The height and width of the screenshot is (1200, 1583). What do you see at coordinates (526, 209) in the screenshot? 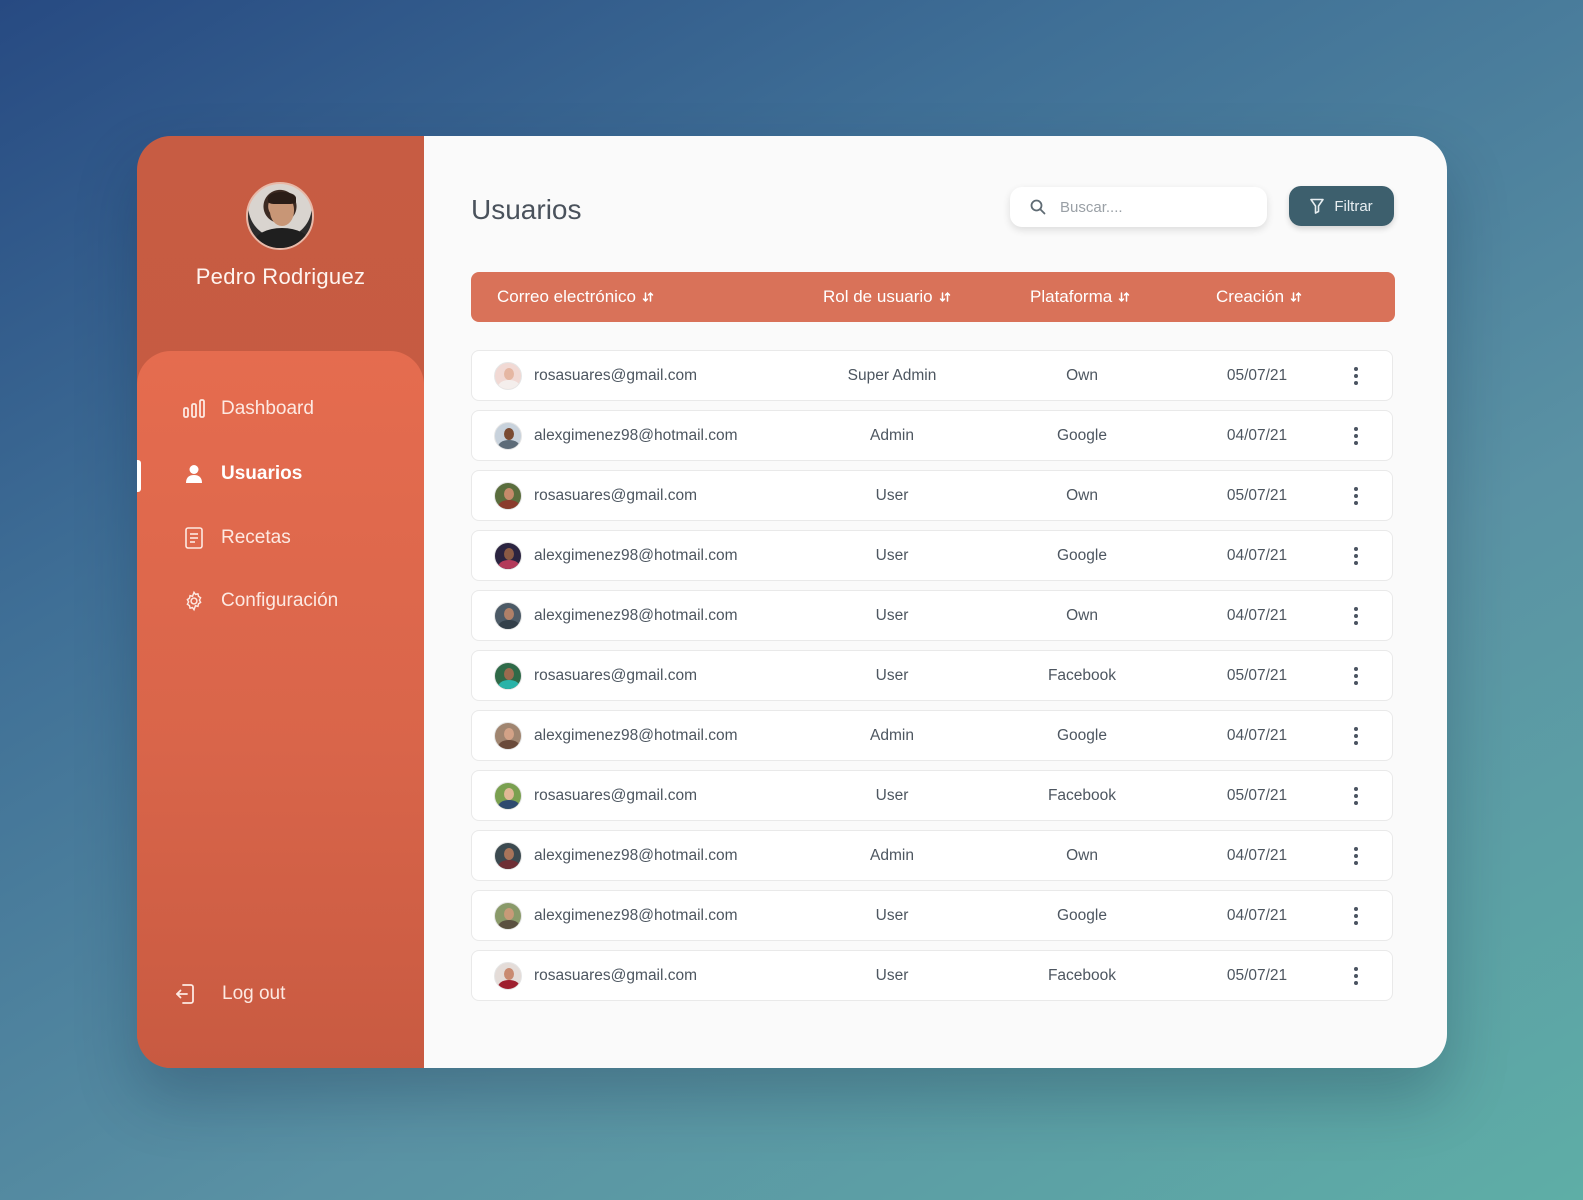
I see `page-title: Usuarios` at bounding box center [526, 209].